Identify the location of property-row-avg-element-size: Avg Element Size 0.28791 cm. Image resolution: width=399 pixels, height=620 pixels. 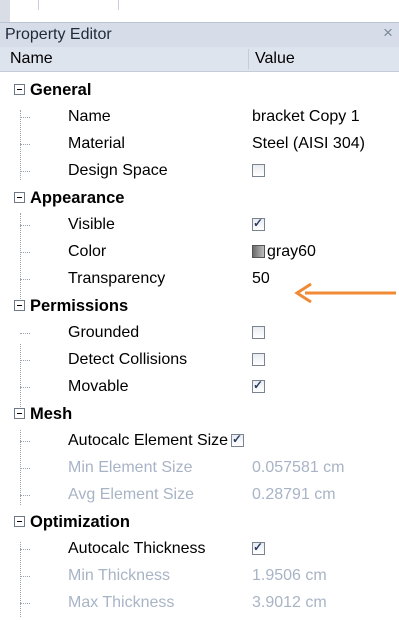
(199, 495).